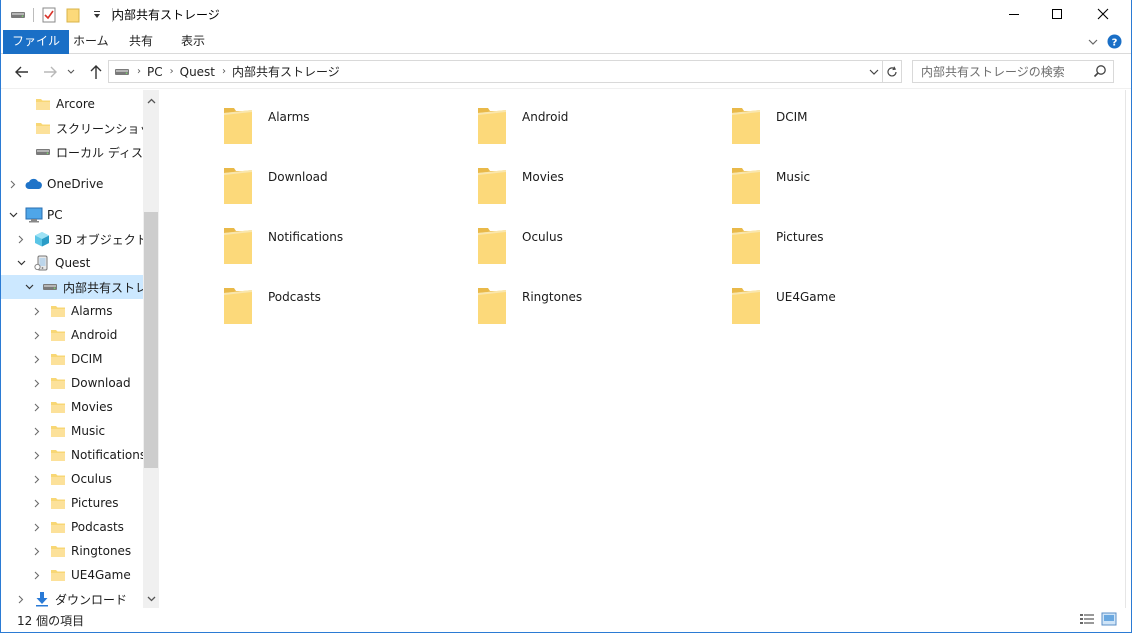  I want to click on details-view-icon, so click(1087, 620).